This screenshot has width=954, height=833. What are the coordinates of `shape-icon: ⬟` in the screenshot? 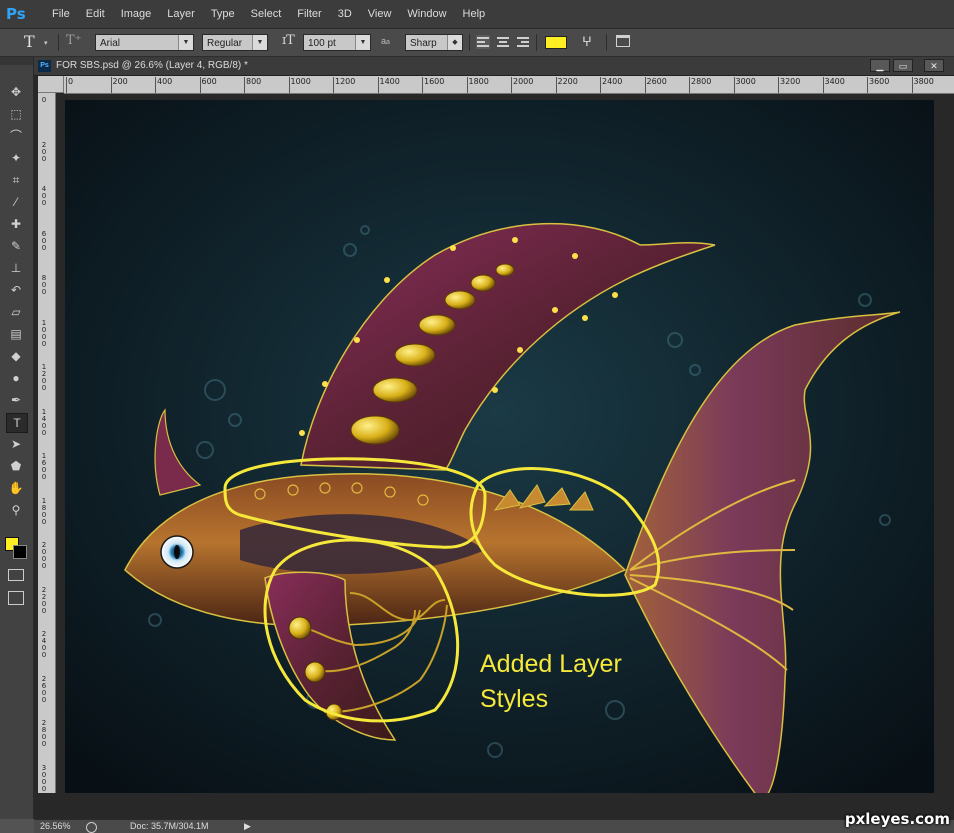 It's located at (16, 466).